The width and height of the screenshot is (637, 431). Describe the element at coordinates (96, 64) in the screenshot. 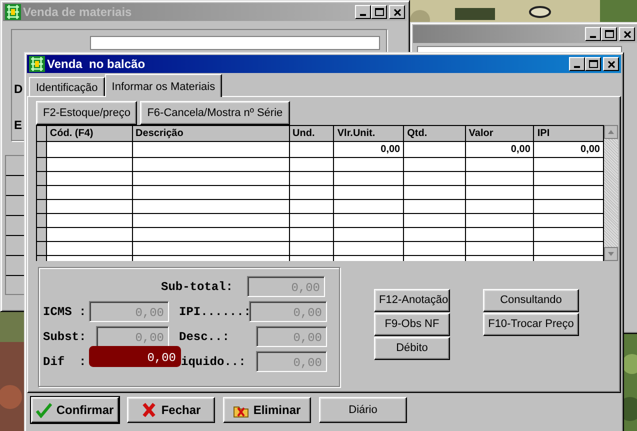

I see `window-title: Venda no balcão` at that location.